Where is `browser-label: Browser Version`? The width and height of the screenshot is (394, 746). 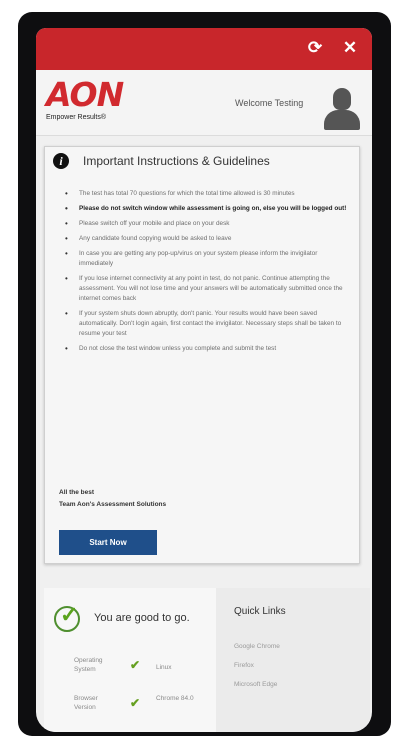
browser-label: Browser Version is located at coordinates (86, 703).